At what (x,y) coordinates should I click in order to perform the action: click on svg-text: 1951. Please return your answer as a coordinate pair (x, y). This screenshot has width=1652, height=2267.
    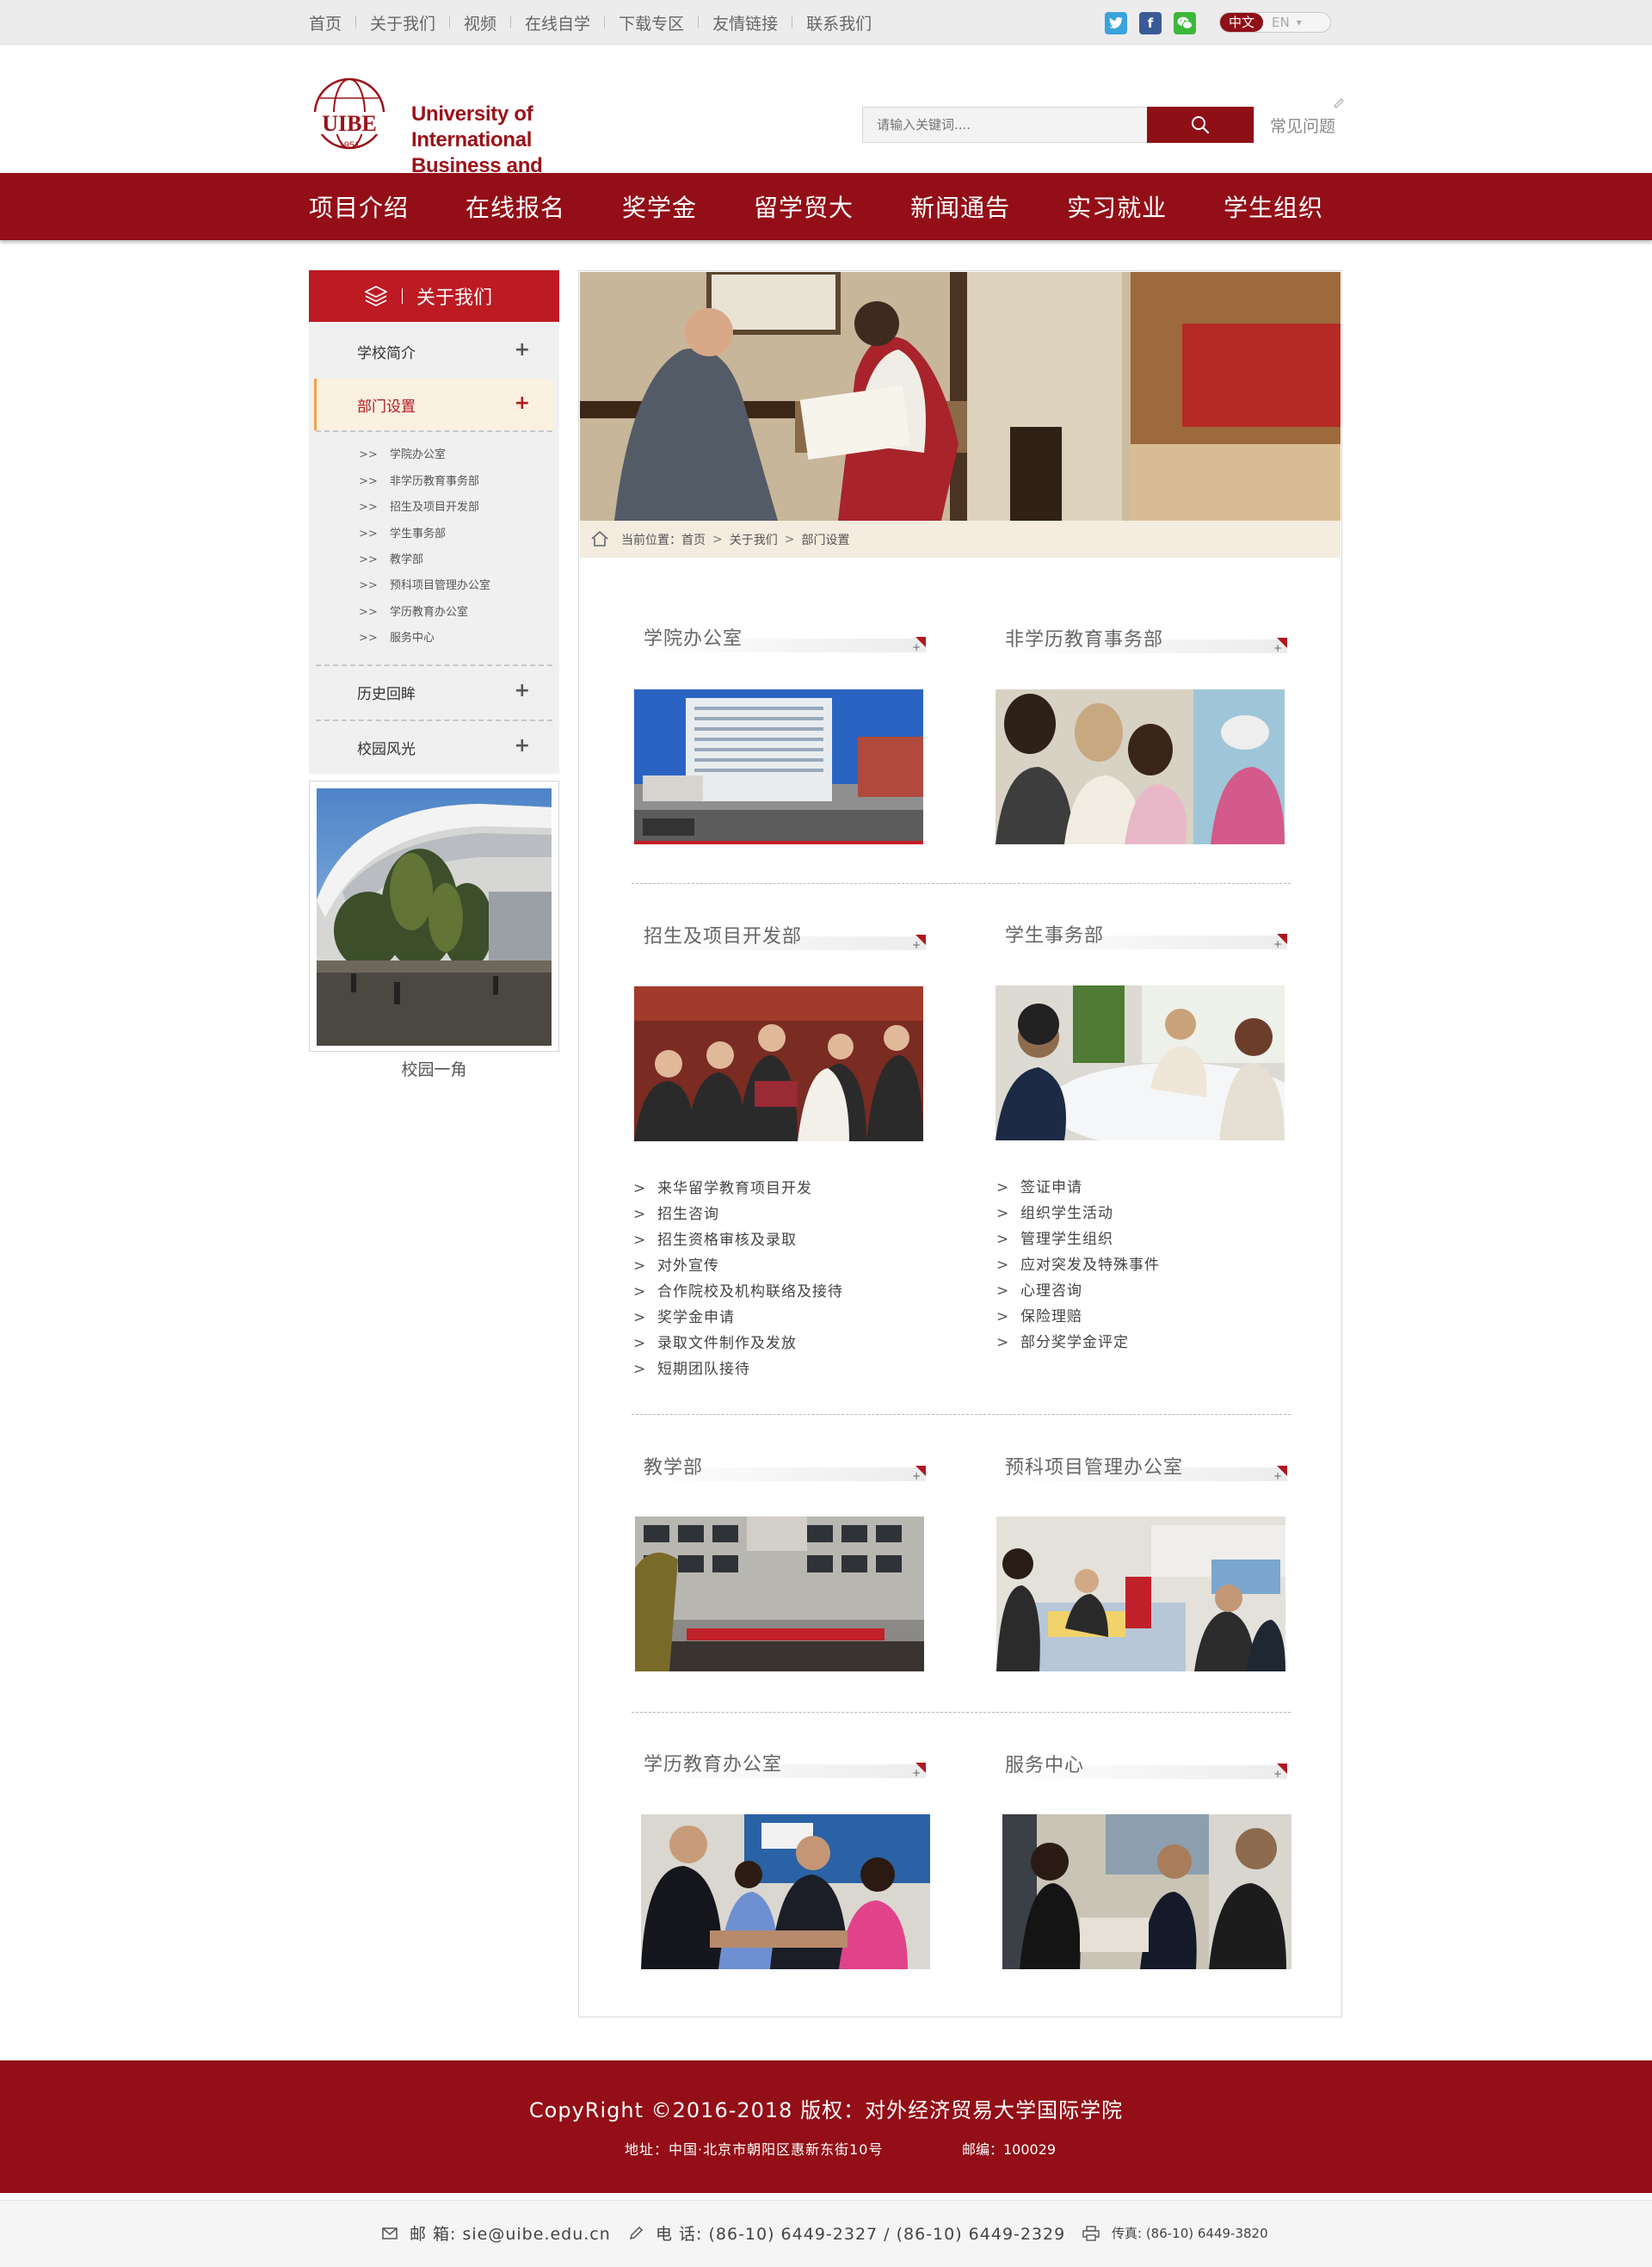
    Looking at the image, I should click on (349, 145).